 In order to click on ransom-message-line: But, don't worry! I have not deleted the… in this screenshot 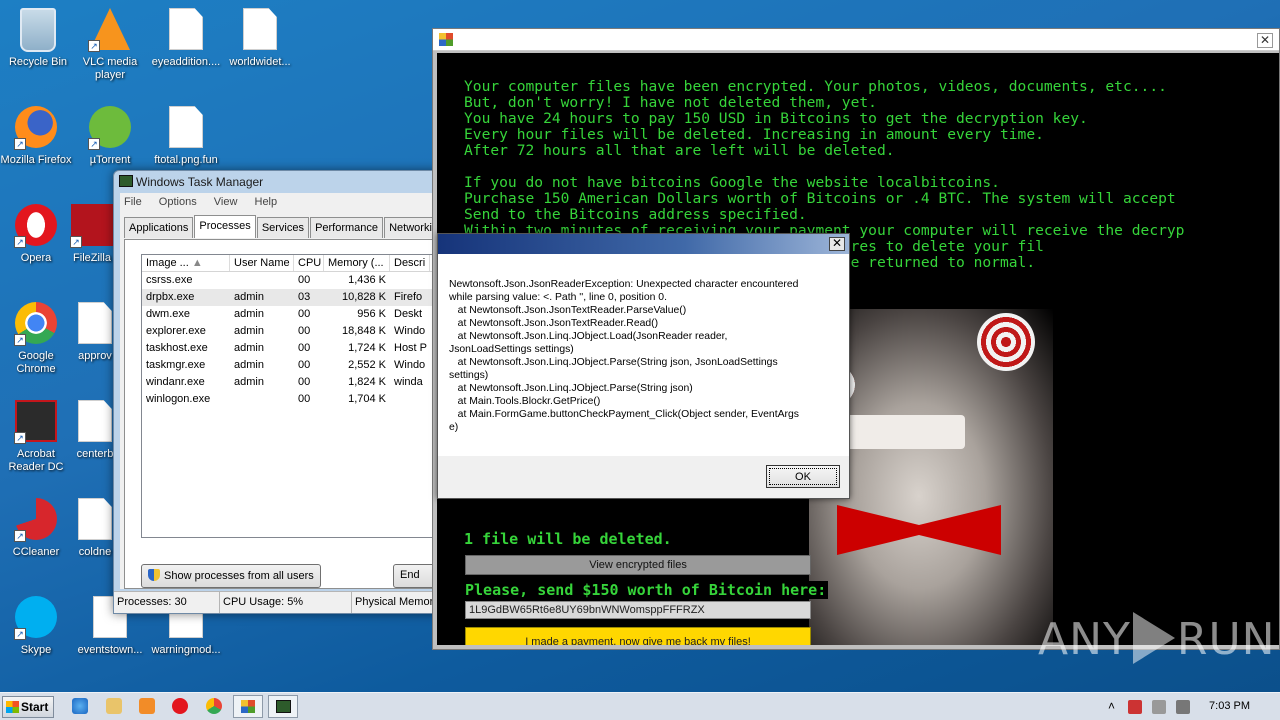, I will do `click(670, 102)`.